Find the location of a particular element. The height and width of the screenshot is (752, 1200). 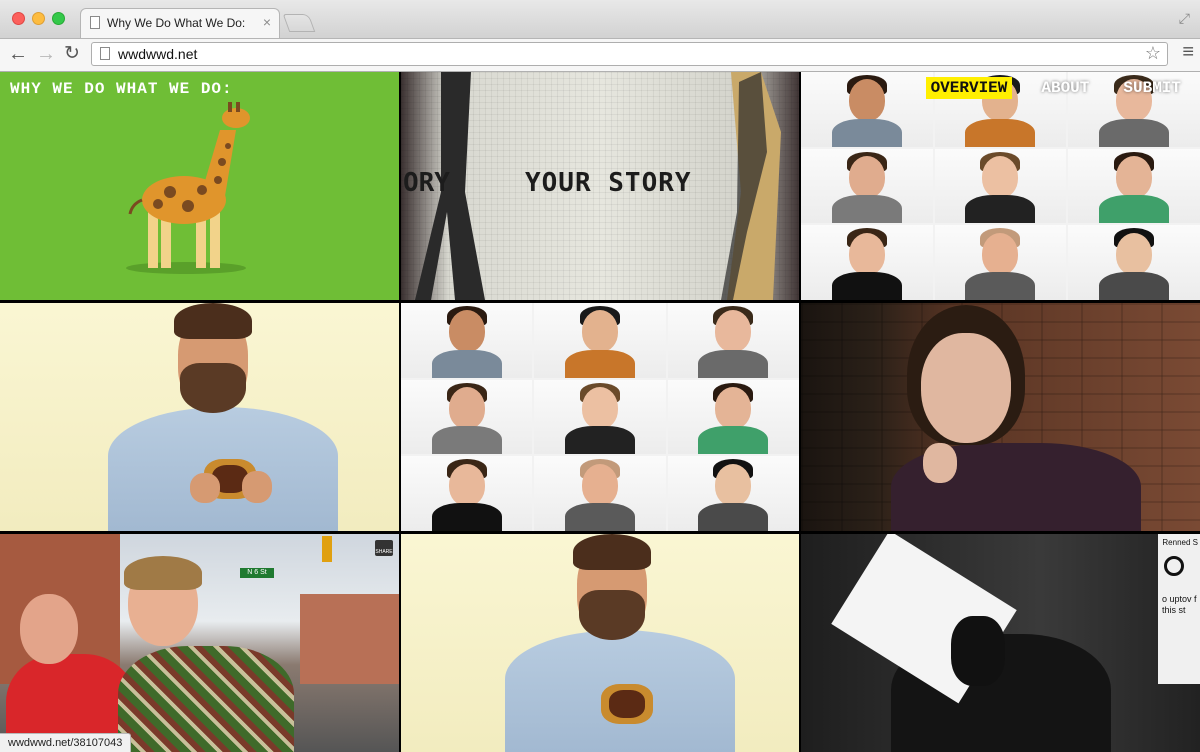

hand-left is located at coordinates (205, 488).